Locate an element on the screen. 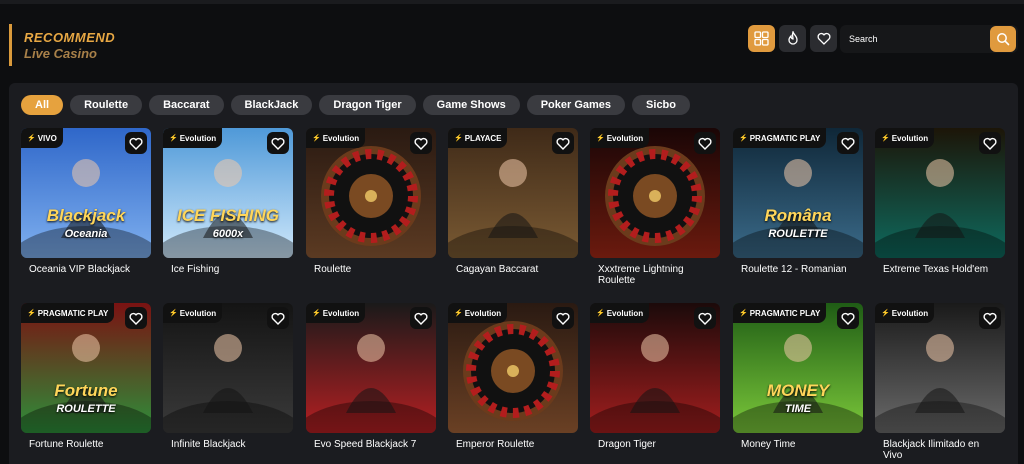 The width and height of the screenshot is (1024, 464). game-title: Blackjack Ilimitado en Vivo is located at coordinates (937, 450).